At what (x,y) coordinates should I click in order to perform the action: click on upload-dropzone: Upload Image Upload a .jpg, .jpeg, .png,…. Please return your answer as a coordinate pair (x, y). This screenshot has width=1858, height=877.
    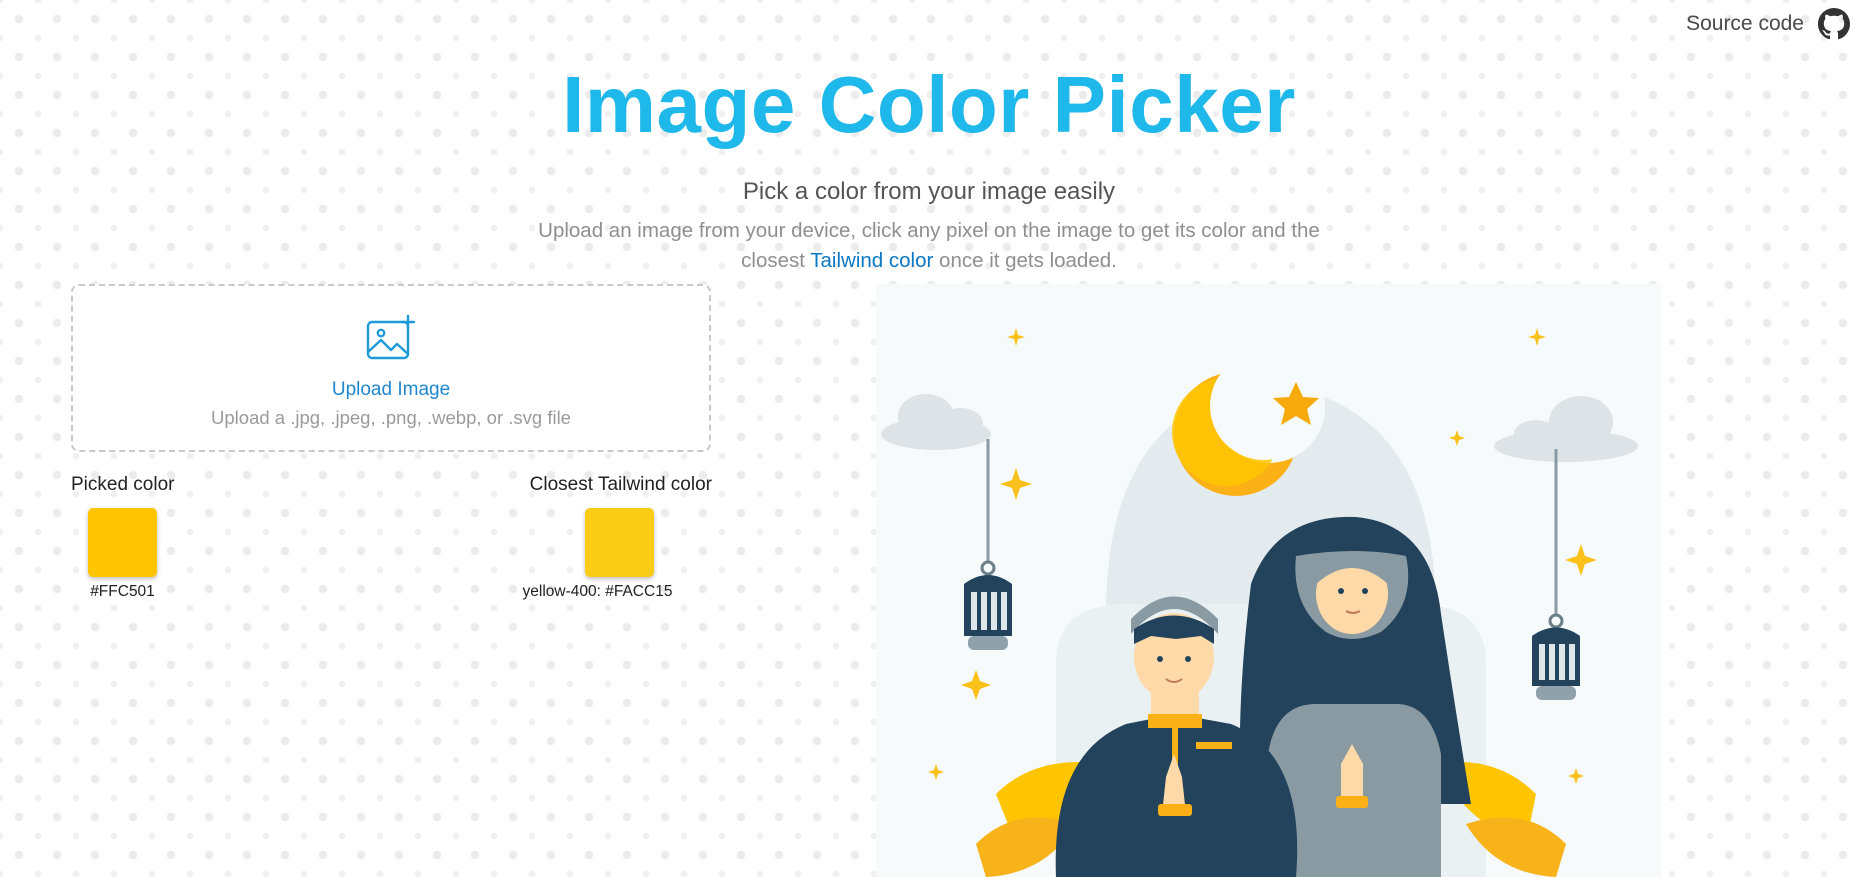
    Looking at the image, I should click on (391, 368).